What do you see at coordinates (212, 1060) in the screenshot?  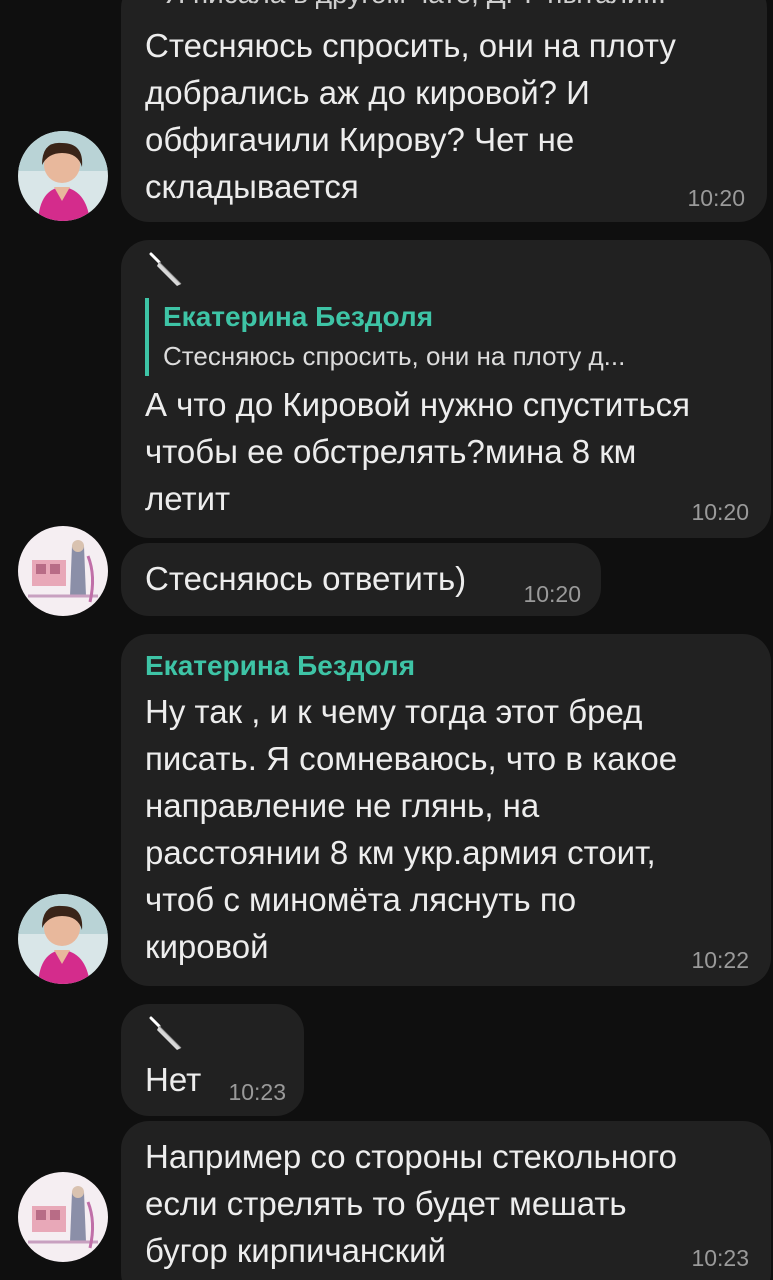 I see `message-bubble: Нет 10:23` at bounding box center [212, 1060].